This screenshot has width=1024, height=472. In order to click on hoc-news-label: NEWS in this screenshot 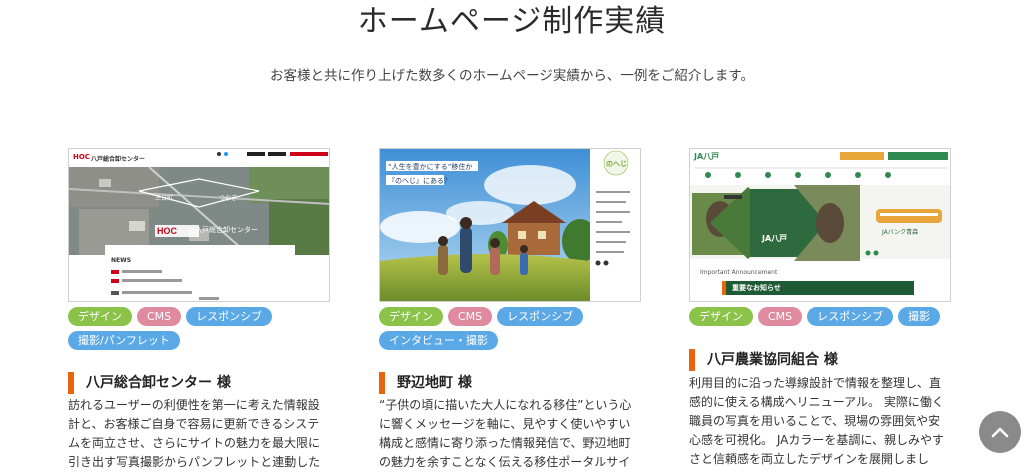, I will do `click(121, 260)`.